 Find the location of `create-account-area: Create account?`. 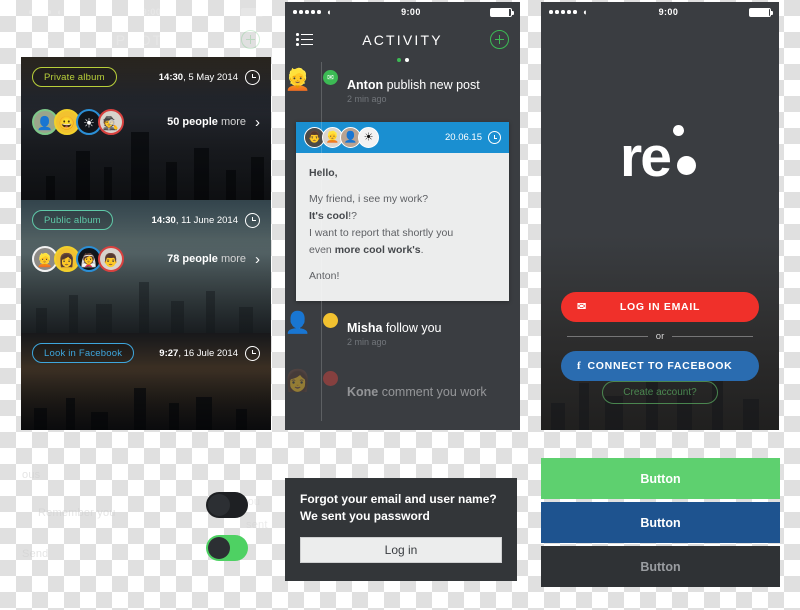

create-account-area: Create account? is located at coordinates (660, 392).